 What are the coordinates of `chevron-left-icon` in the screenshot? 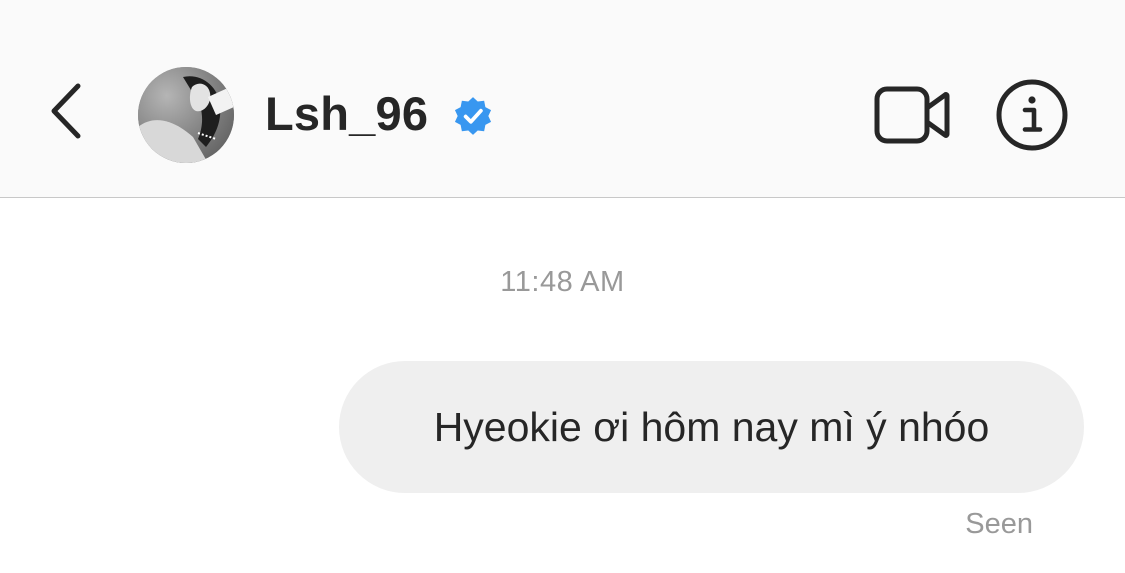 It's located at (66, 111).